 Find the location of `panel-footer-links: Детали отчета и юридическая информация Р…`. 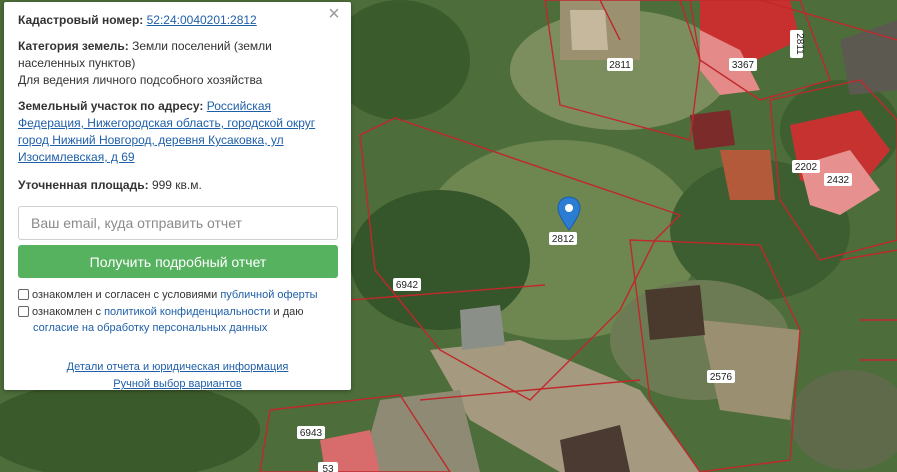

panel-footer-links: Детали отчета и юридическая информация Р… is located at coordinates (177, 376).